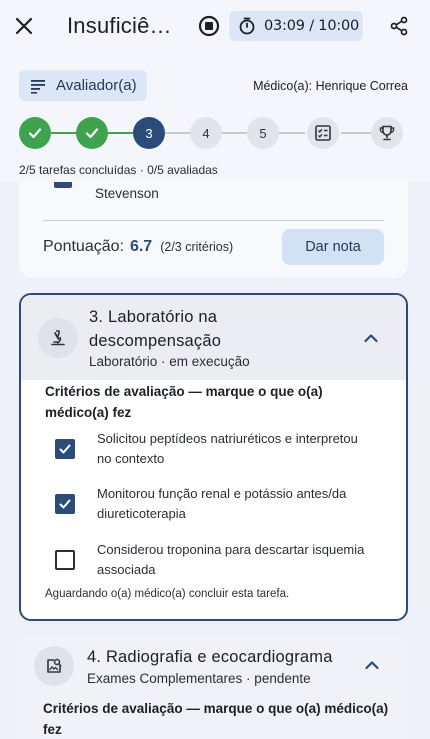 This screenshot has width=430, height=739. I want to click on evaluator-role-chip: Avaliador(a), so click(83, 85).